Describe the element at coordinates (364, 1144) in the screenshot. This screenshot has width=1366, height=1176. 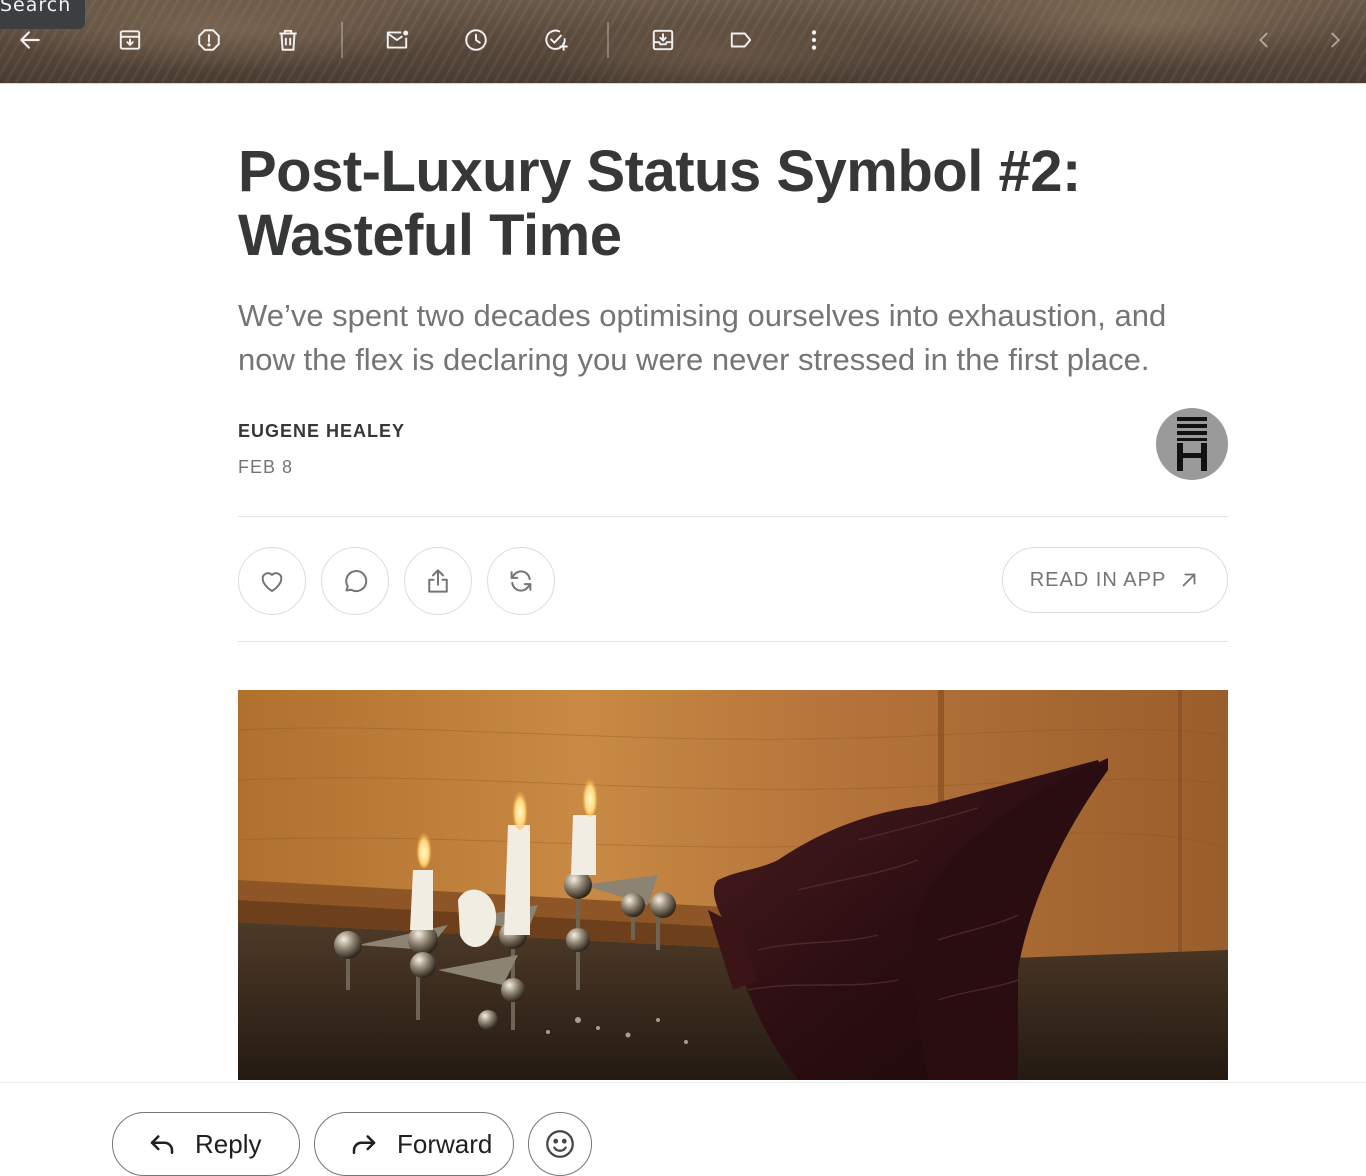
I see `forward-icon` at that location.